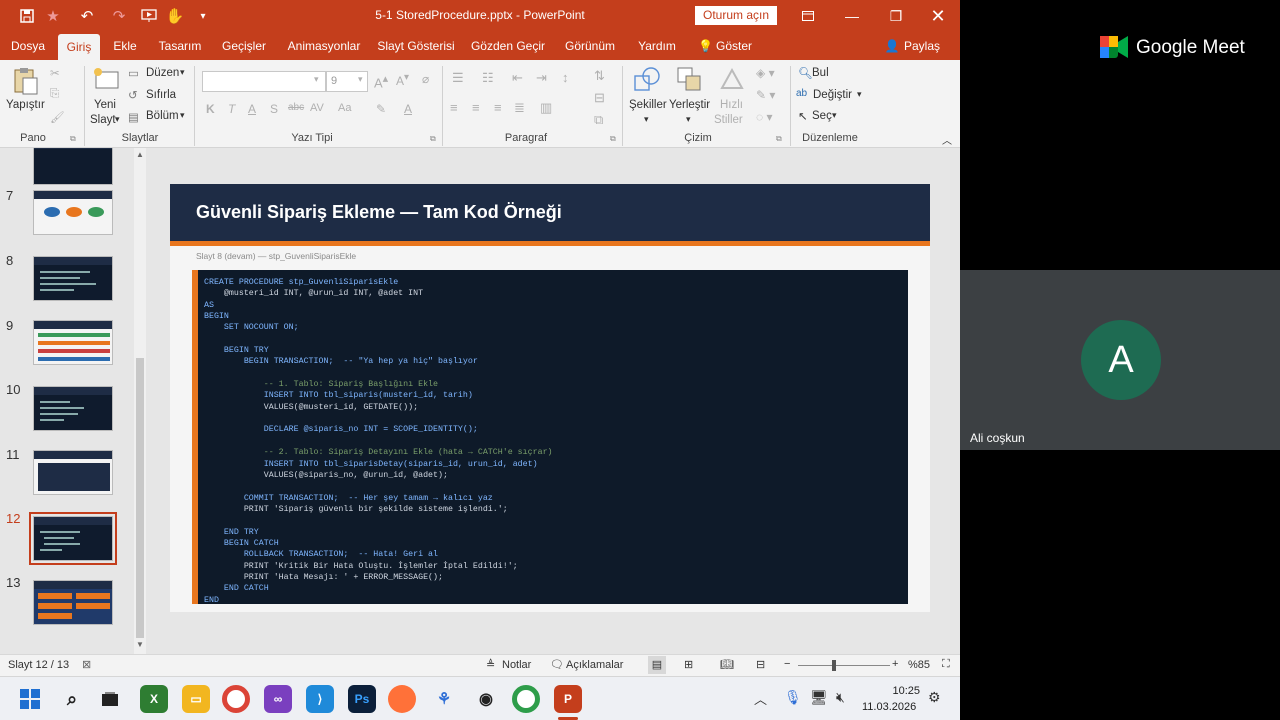 The image size is (1280, 720). What do you see at coordinates (938, 16) in the screenshot?
I see `close-button: ✕` at bounding box center [938, 16].